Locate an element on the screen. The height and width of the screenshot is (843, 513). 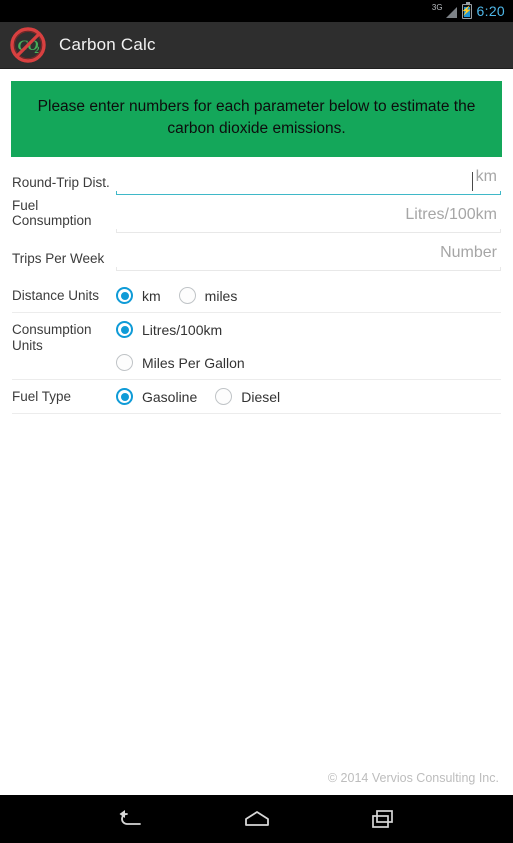
android-navigation-bar is located at coordinates (256, 819).